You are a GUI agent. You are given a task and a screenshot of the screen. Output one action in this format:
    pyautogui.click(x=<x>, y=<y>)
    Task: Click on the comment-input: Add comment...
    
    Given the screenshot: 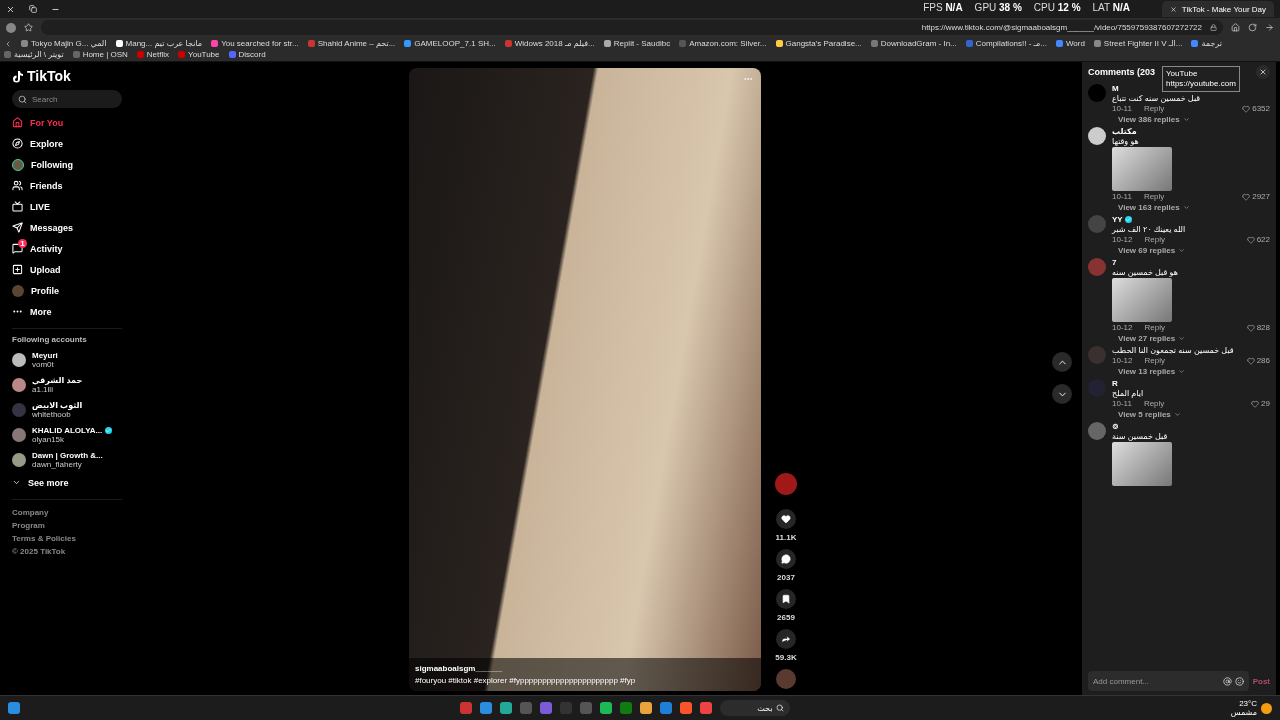 What is the action you would take?
    pyautogui.click(x=1168, y=681)
    